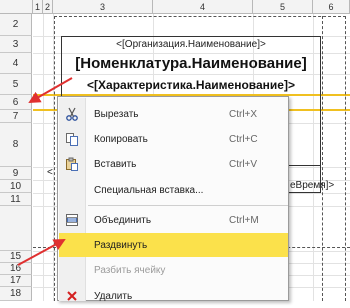 This screenshot has height=308, width=350. I want to click on menu-item-cut: Вырезать Ctrl+X, so click(173, 114).